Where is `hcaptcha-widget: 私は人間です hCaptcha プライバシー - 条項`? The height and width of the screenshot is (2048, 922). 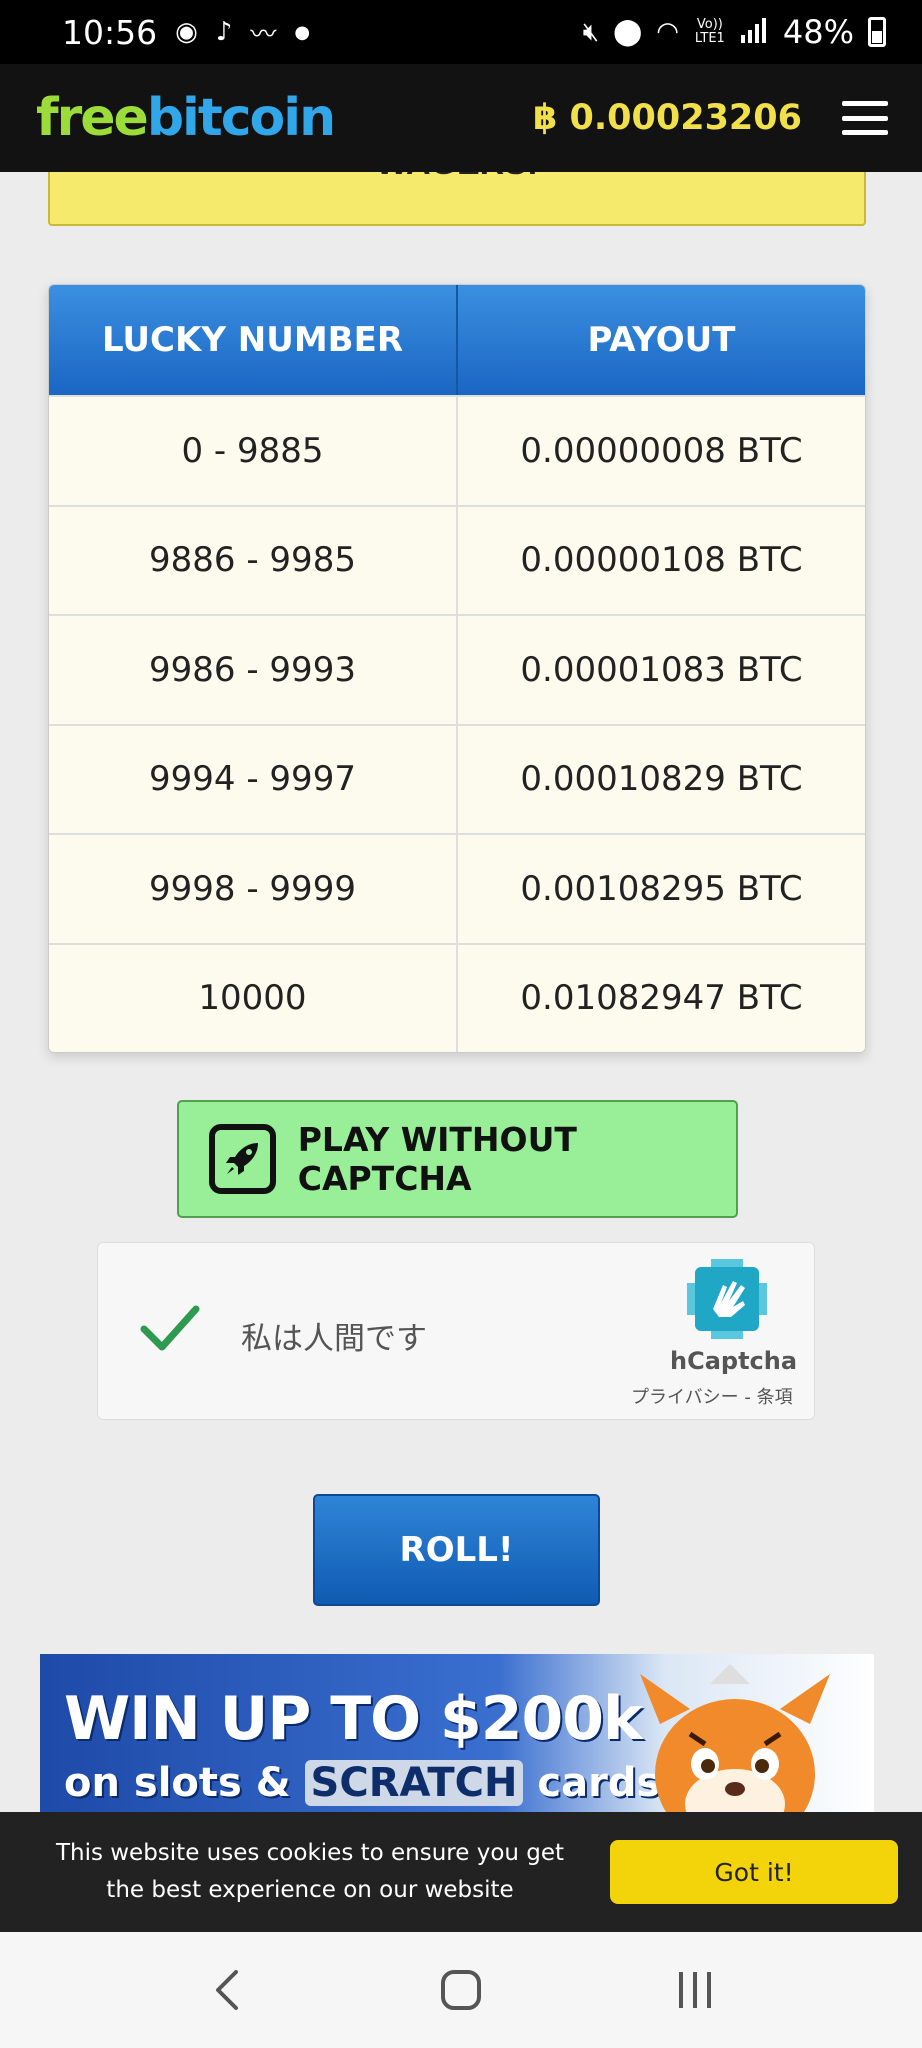
hcaptcha-widget: 私は人間です hCaptcha プライバシー - 条項 is located at coordinates (456, 1331).